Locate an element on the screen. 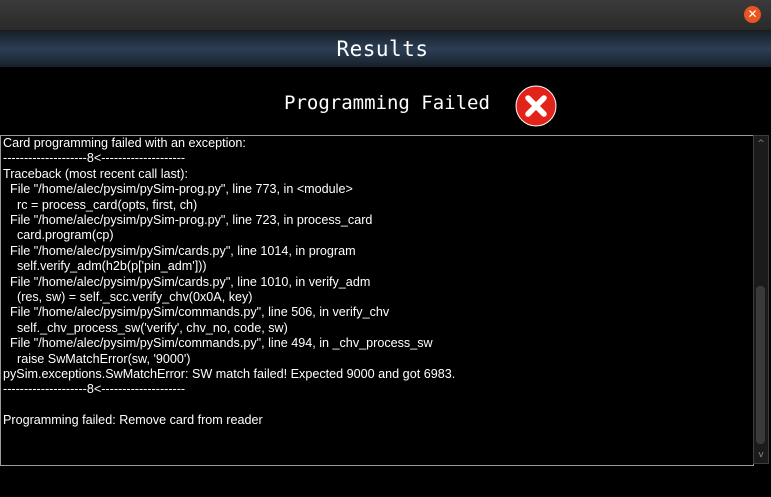 The width and height of the screenshot is (771, 497). log-line: rc = process_card(opts, first, ch) is located at coordinates (100, 204).